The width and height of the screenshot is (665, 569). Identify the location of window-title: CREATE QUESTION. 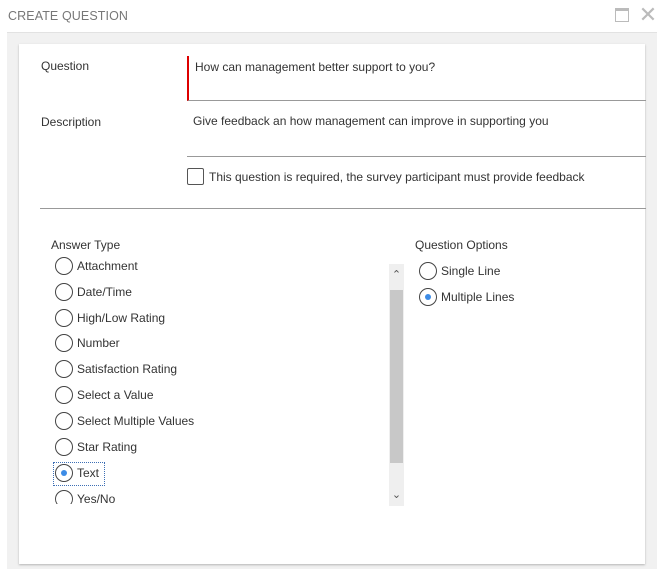
(68, 16).